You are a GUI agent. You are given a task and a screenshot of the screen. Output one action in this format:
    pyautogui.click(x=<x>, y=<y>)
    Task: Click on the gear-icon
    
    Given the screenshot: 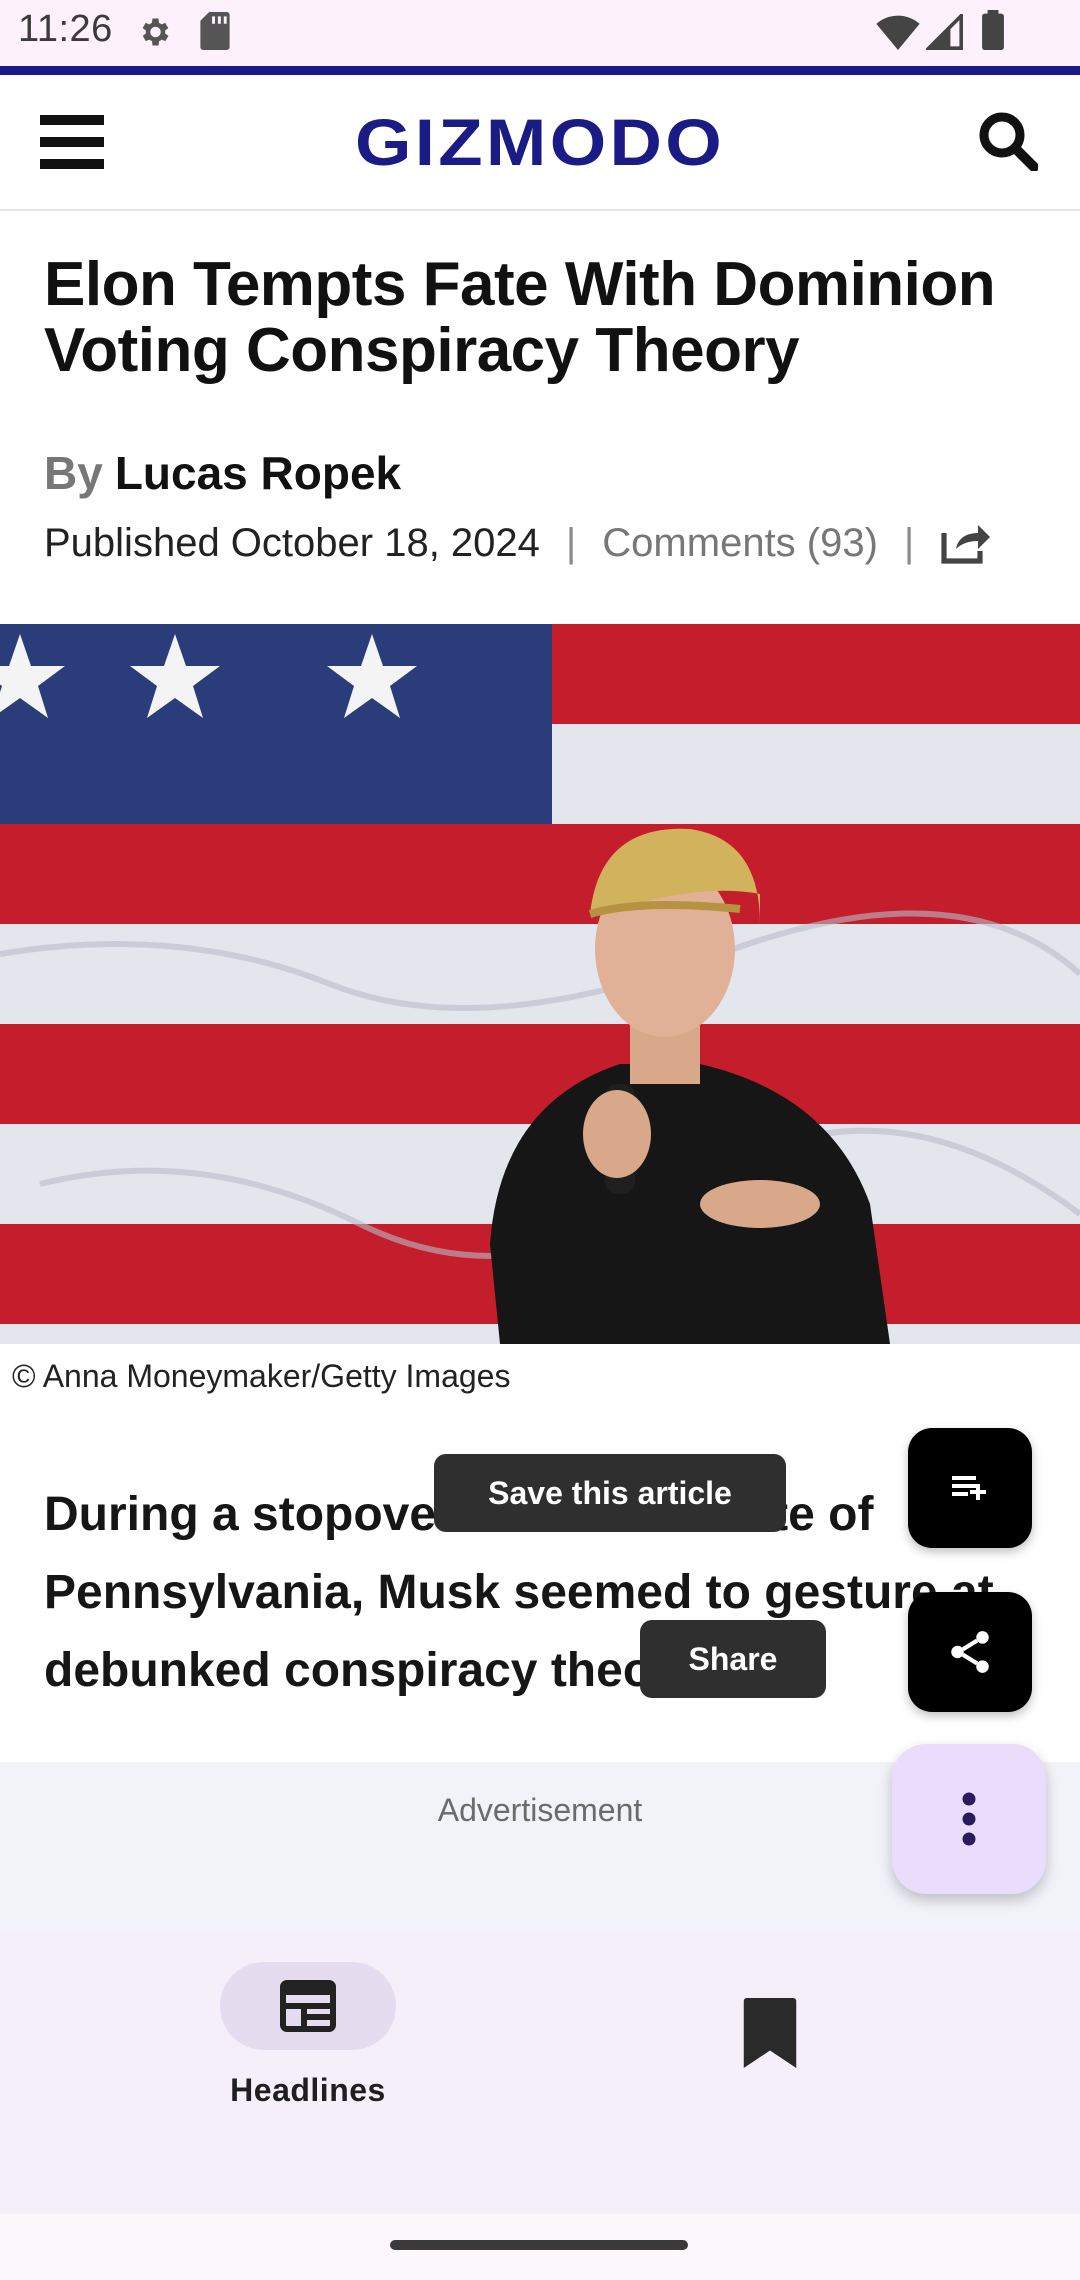 What is the action you would take?
    pyautogui.click(x=155, y=32)
    